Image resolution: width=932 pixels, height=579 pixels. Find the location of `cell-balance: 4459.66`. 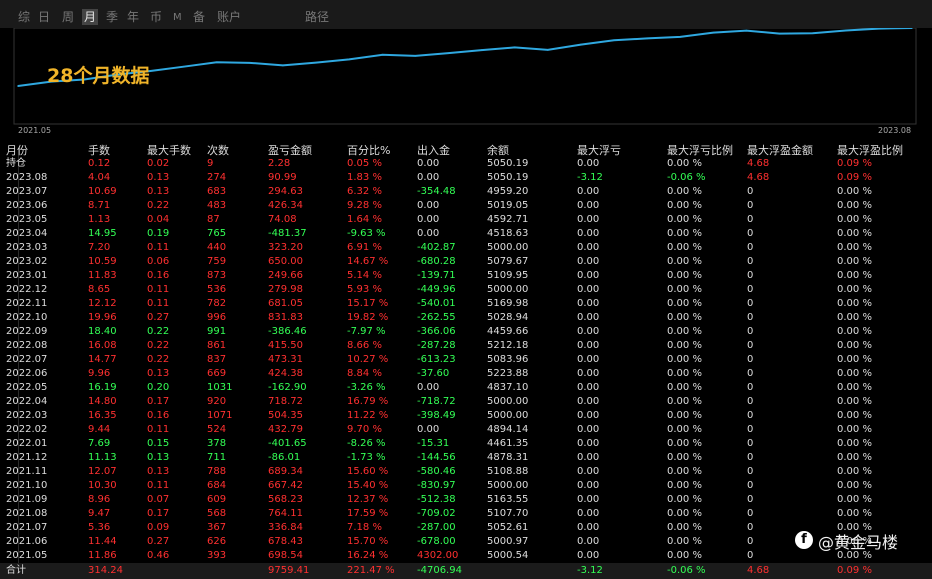

cell-balance: 4459.66 is located at coordinates (508, 331).